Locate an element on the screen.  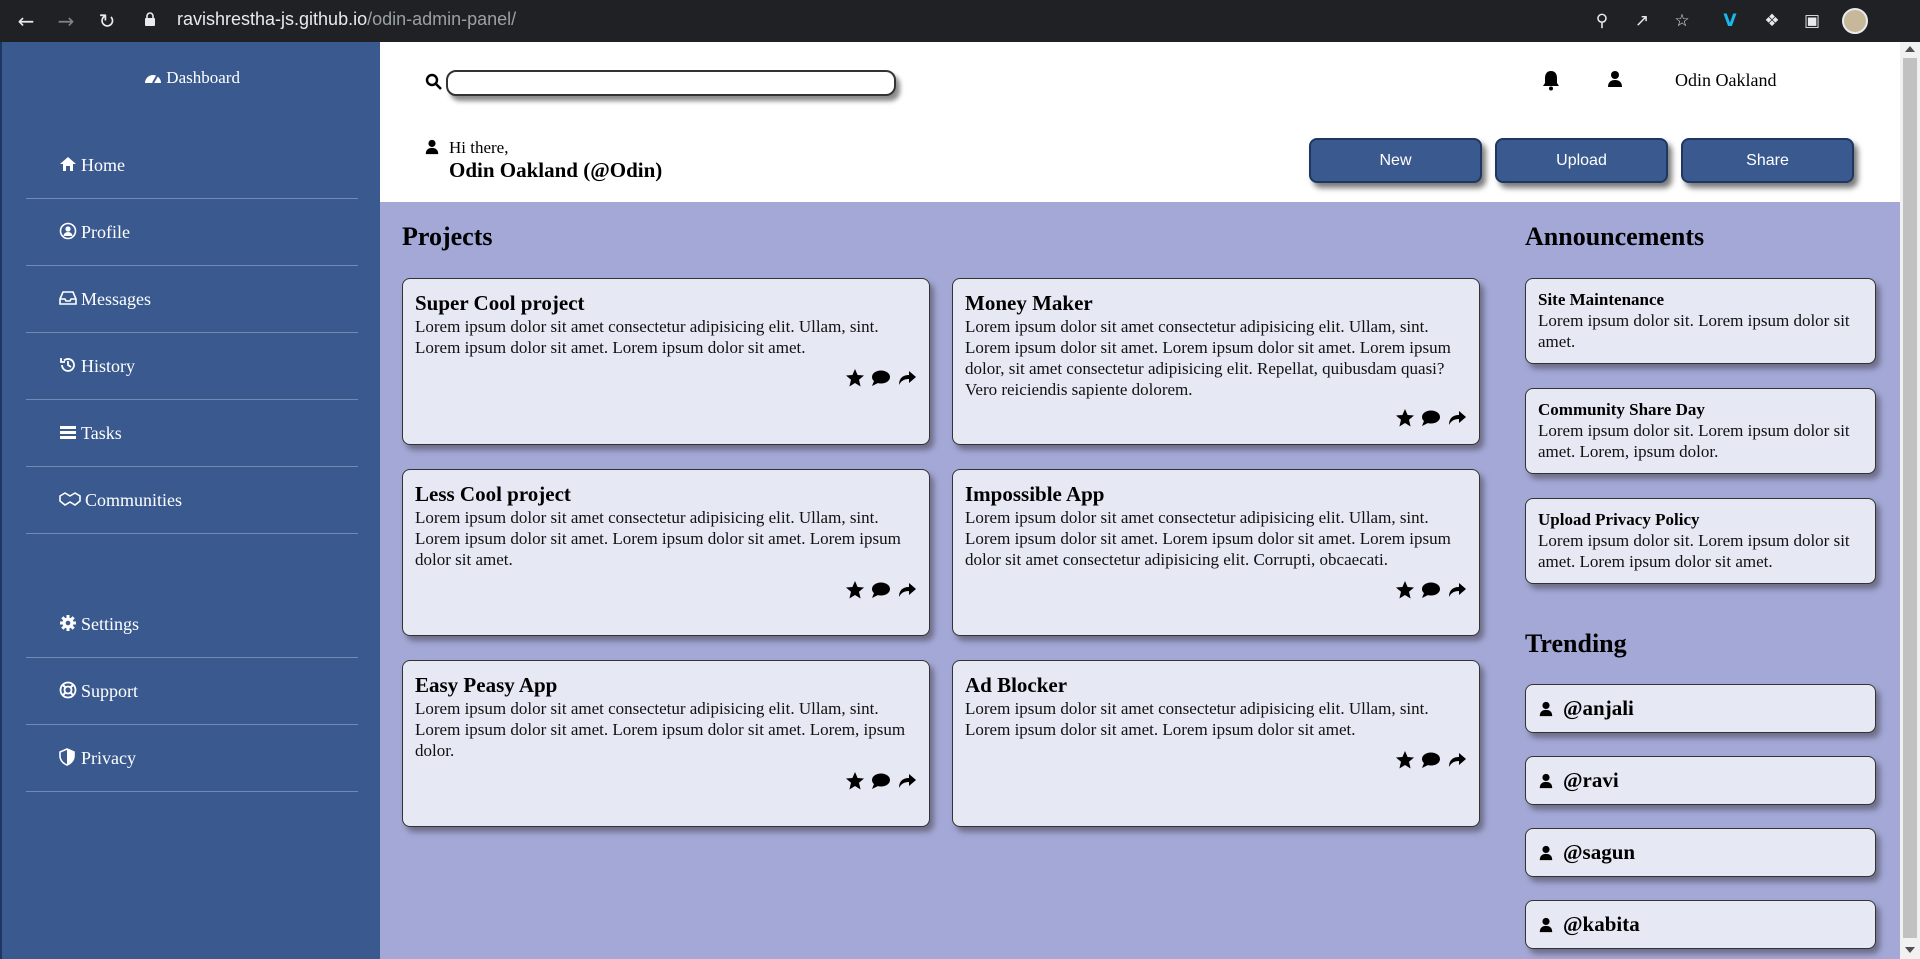
reload-icon: ↻ is located at coordinates (107, 21).